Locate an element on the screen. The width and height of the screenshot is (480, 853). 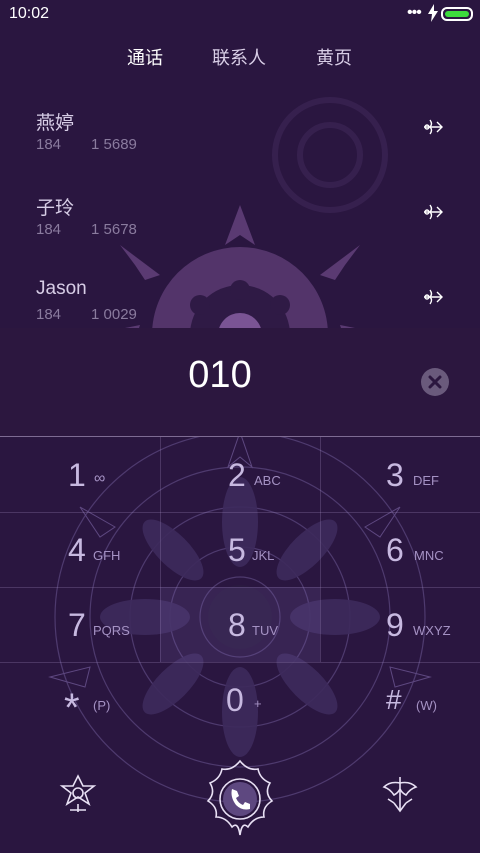
number-display: 010 is located at coordinates (240, 382).